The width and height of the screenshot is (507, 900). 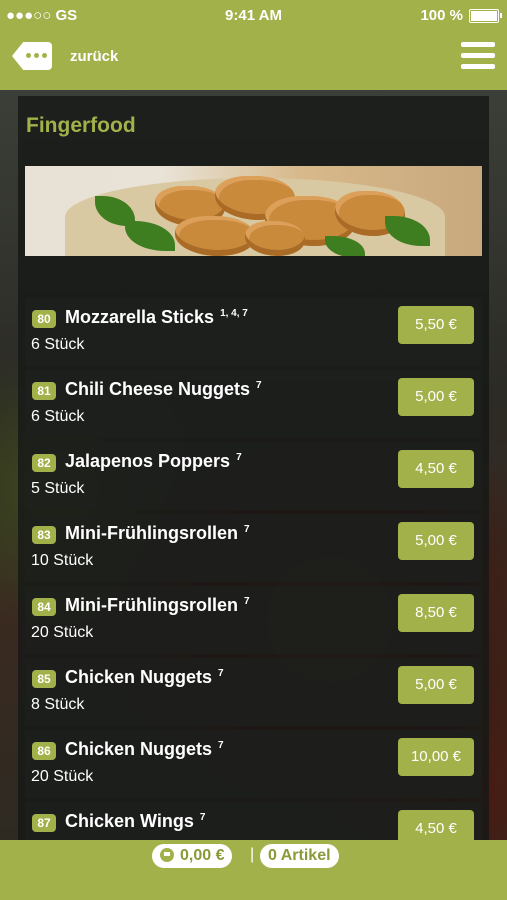 I want to click on item-number: 84, so click(x=44, y=607).